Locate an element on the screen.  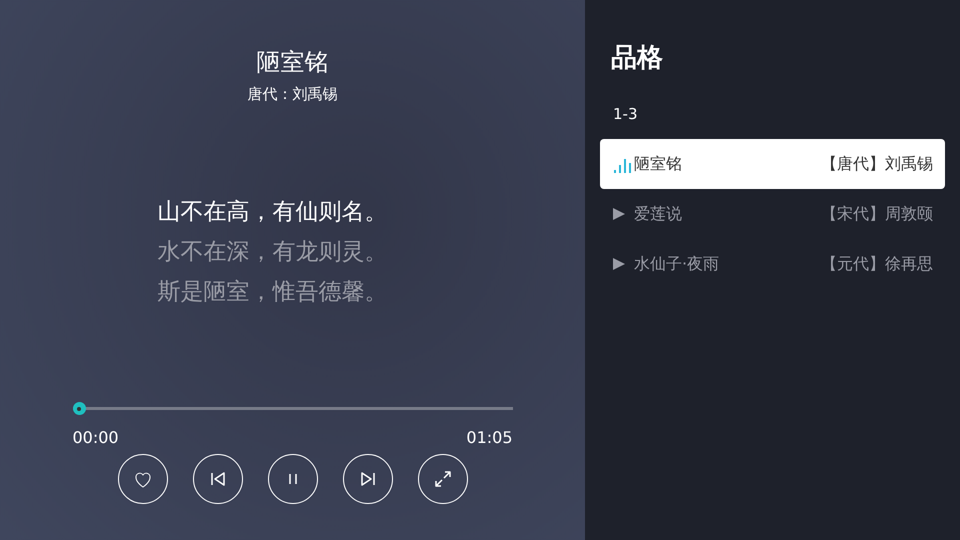
playlist-item: 水仙子·夜雨 【元代】徐再思 is located at coordinates (772, 264).